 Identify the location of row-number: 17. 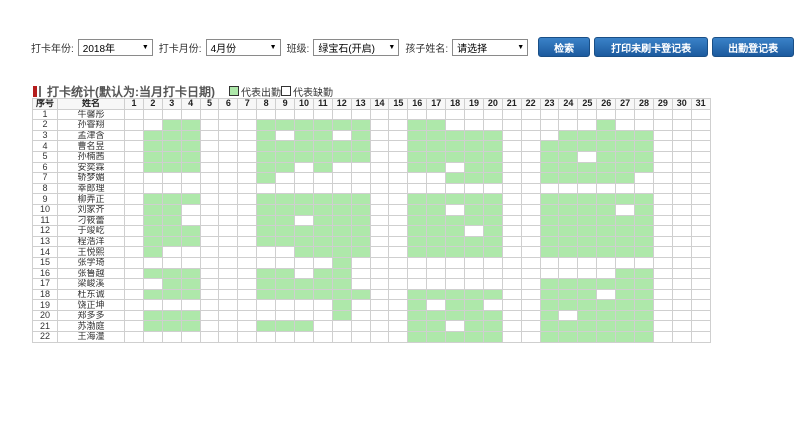
(45, 284).